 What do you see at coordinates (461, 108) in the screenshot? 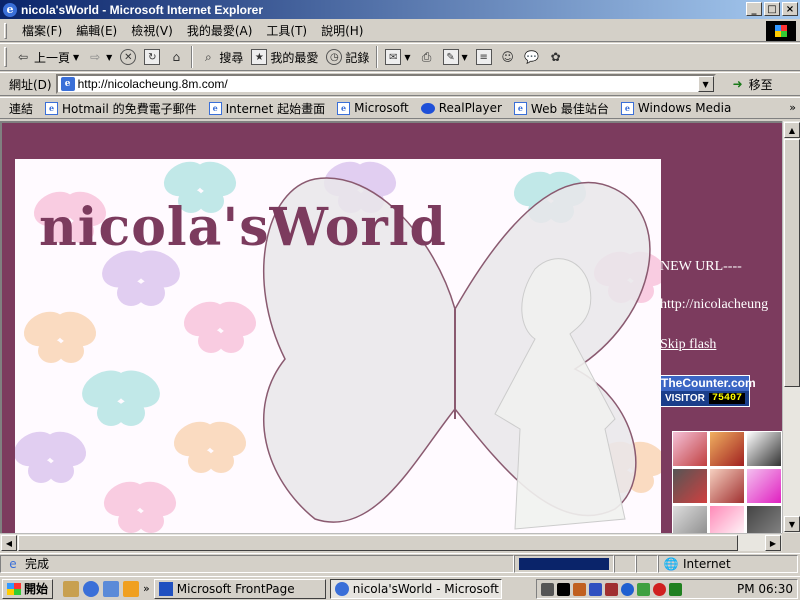
I see `link-realplayer: RealPlayer` at bounding box center [461, 108].